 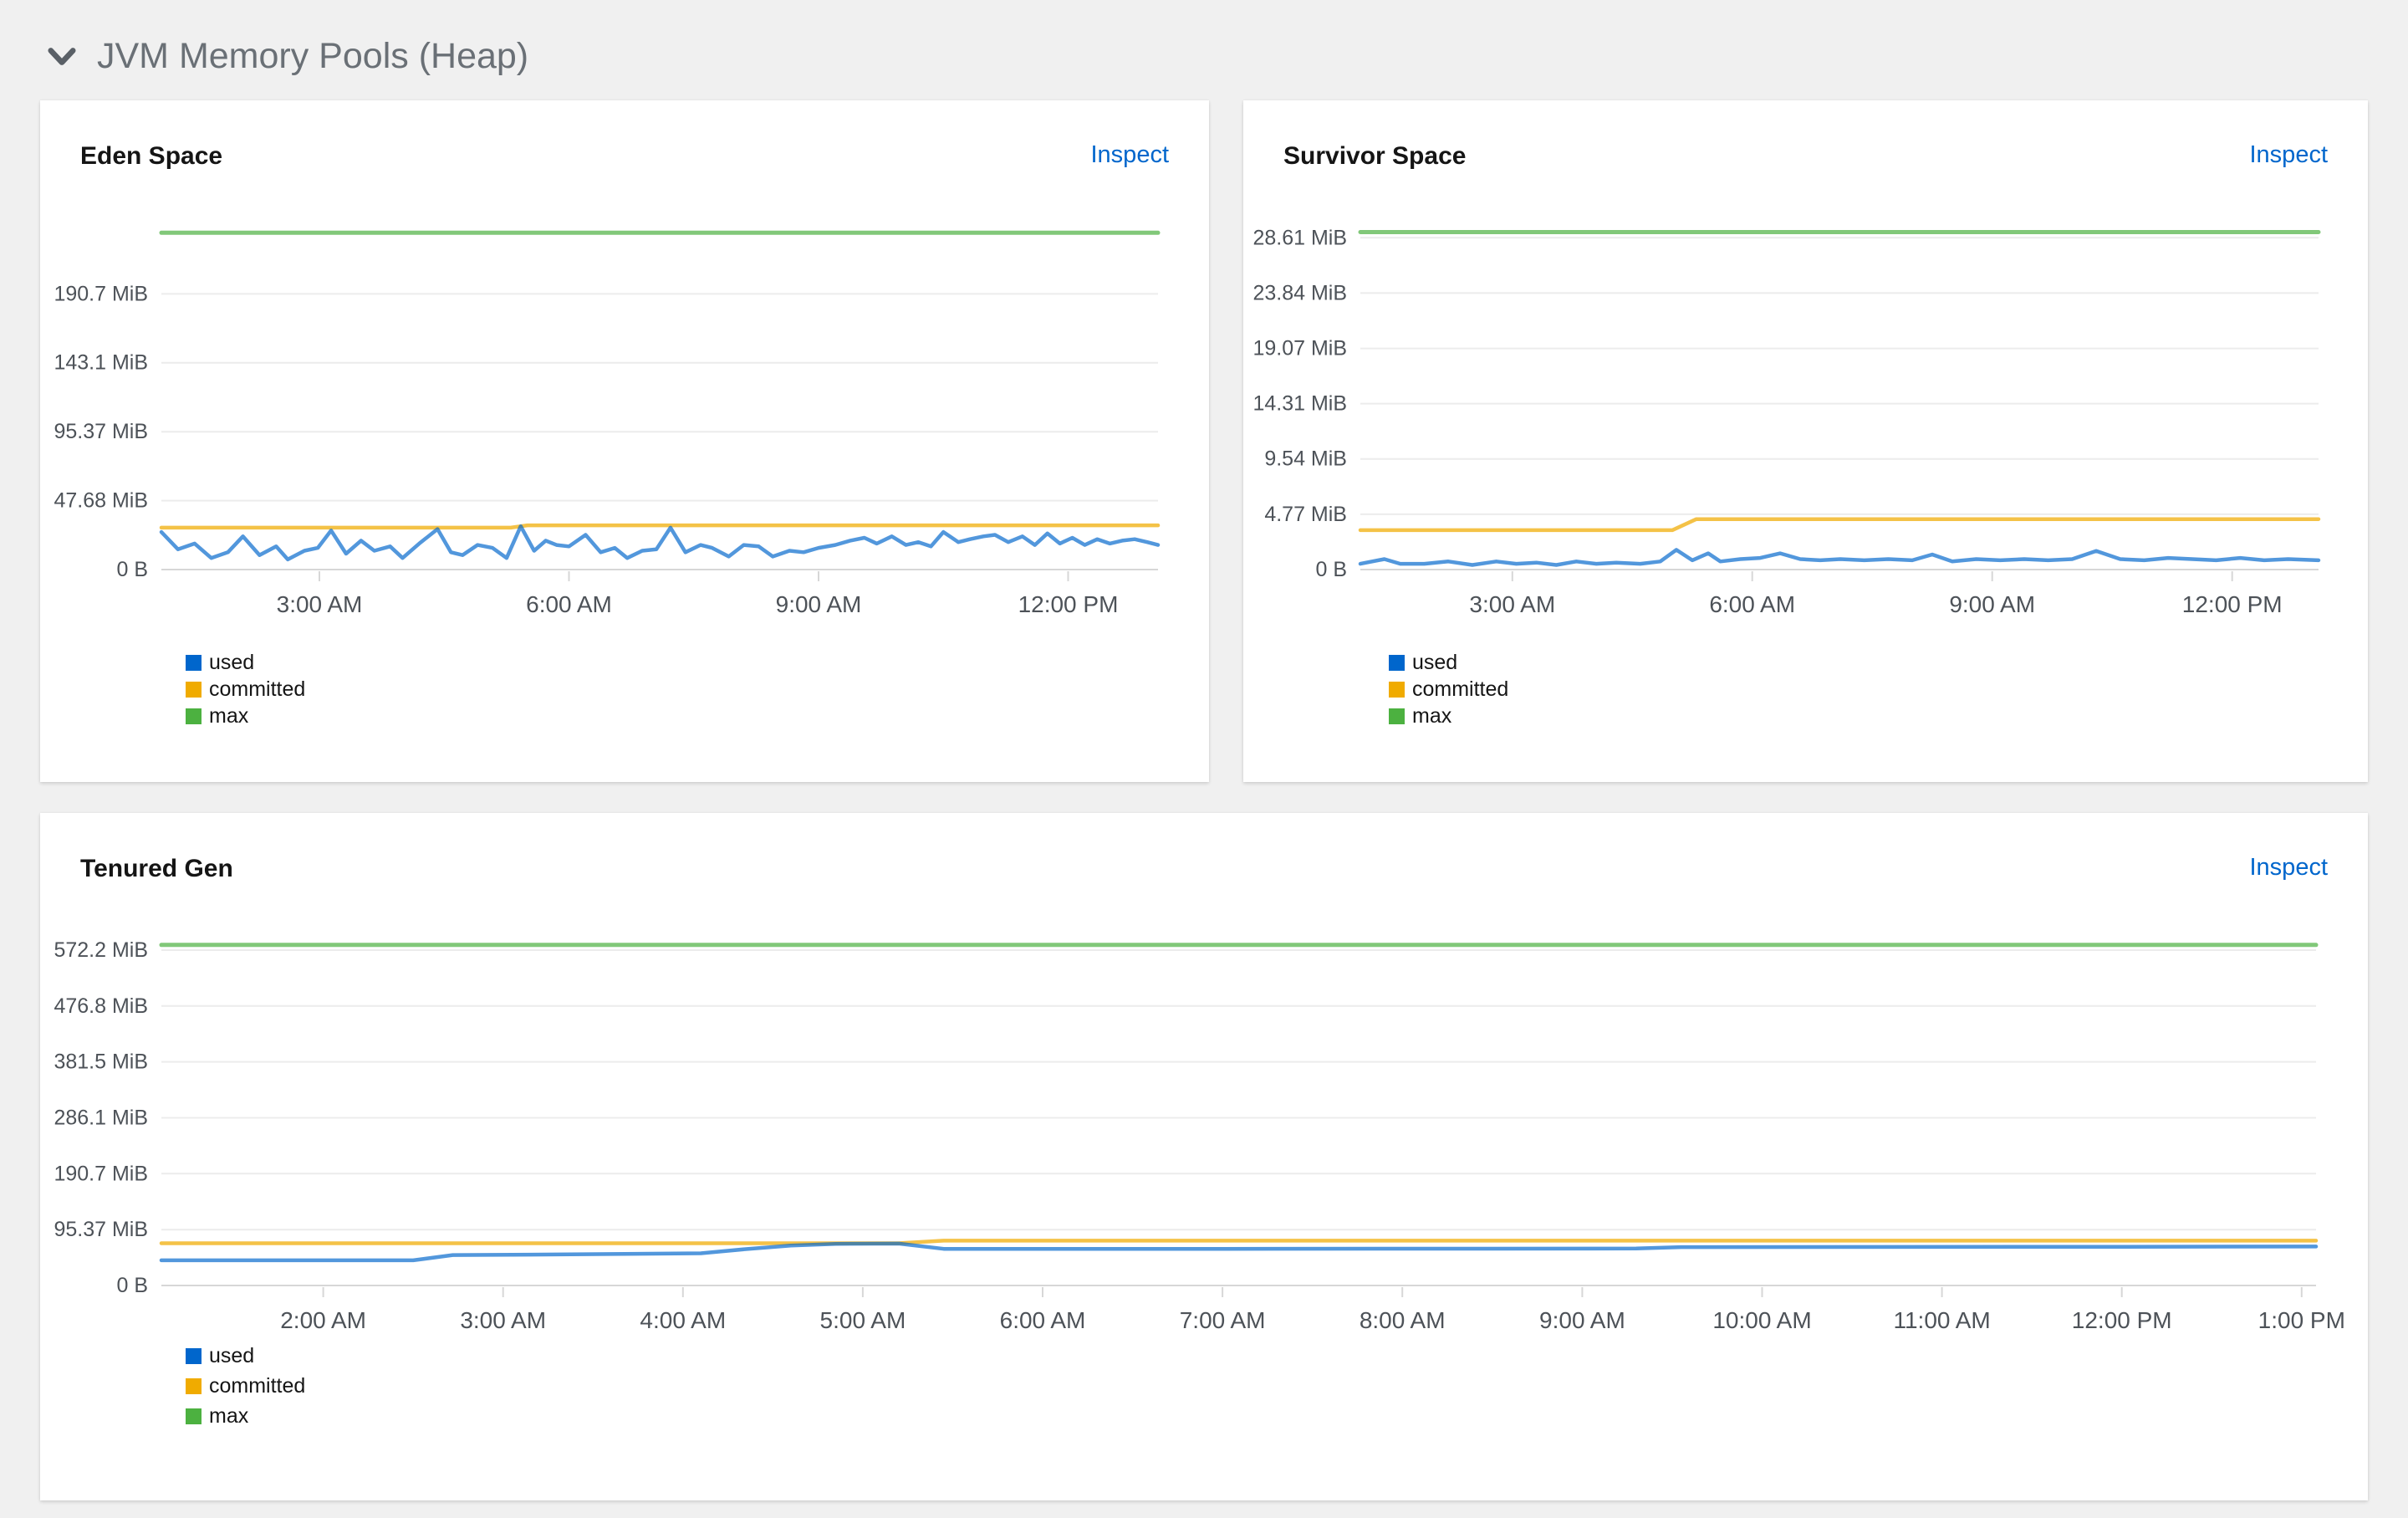 I want to click on x-axis-label: 2:00 AM, so click(x=323, y=1320).